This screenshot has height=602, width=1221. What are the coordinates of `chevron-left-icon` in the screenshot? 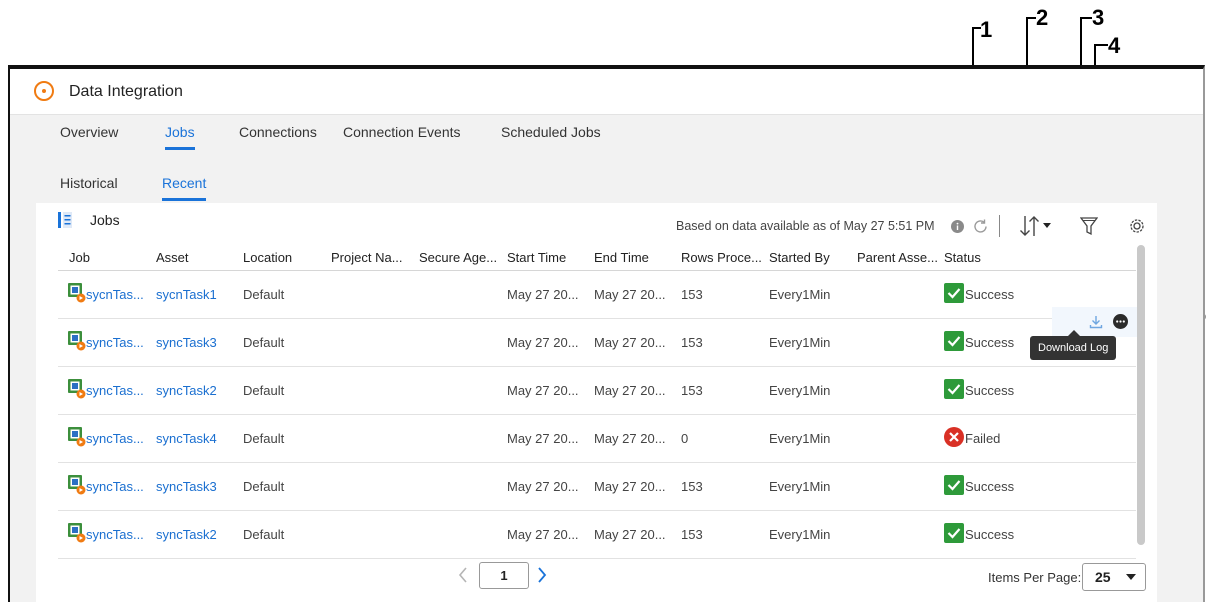 It's located at (463, 575).